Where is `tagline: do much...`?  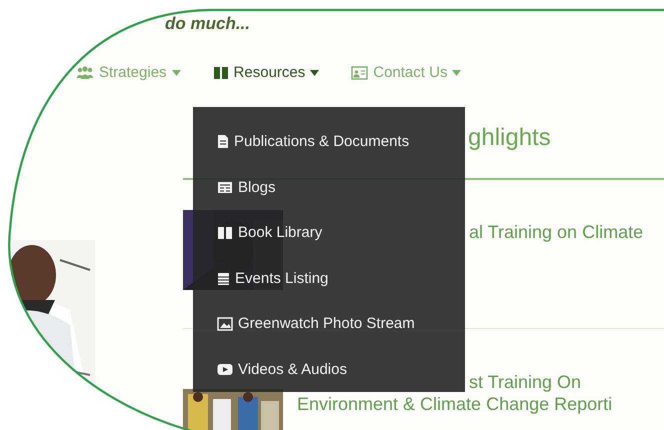
tagline: do much... is located at coordinates (207, 24).